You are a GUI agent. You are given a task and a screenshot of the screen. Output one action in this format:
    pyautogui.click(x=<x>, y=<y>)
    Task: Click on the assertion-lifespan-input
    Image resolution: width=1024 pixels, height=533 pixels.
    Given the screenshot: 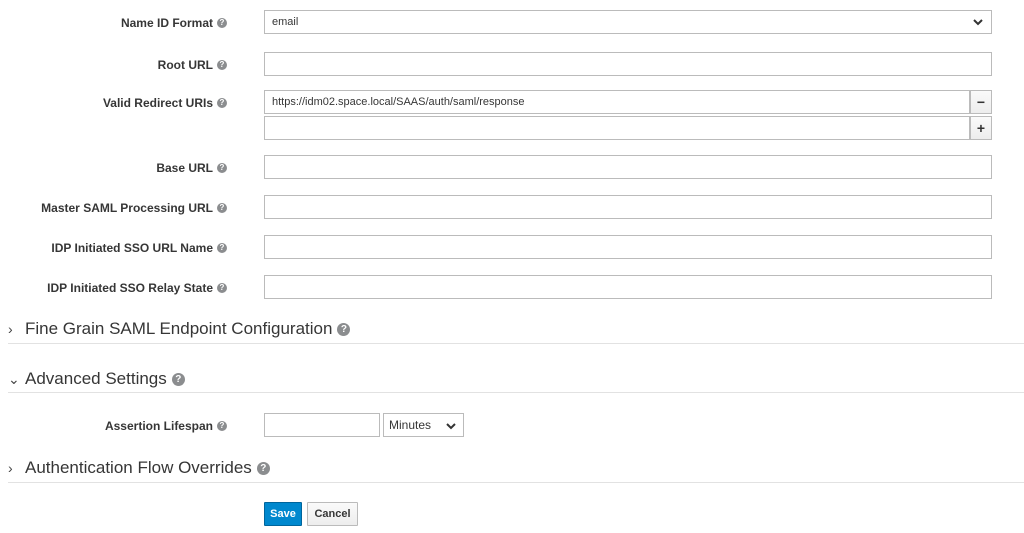 What is the action you would take?
    pyautogui.click(x=322, y=425)
    